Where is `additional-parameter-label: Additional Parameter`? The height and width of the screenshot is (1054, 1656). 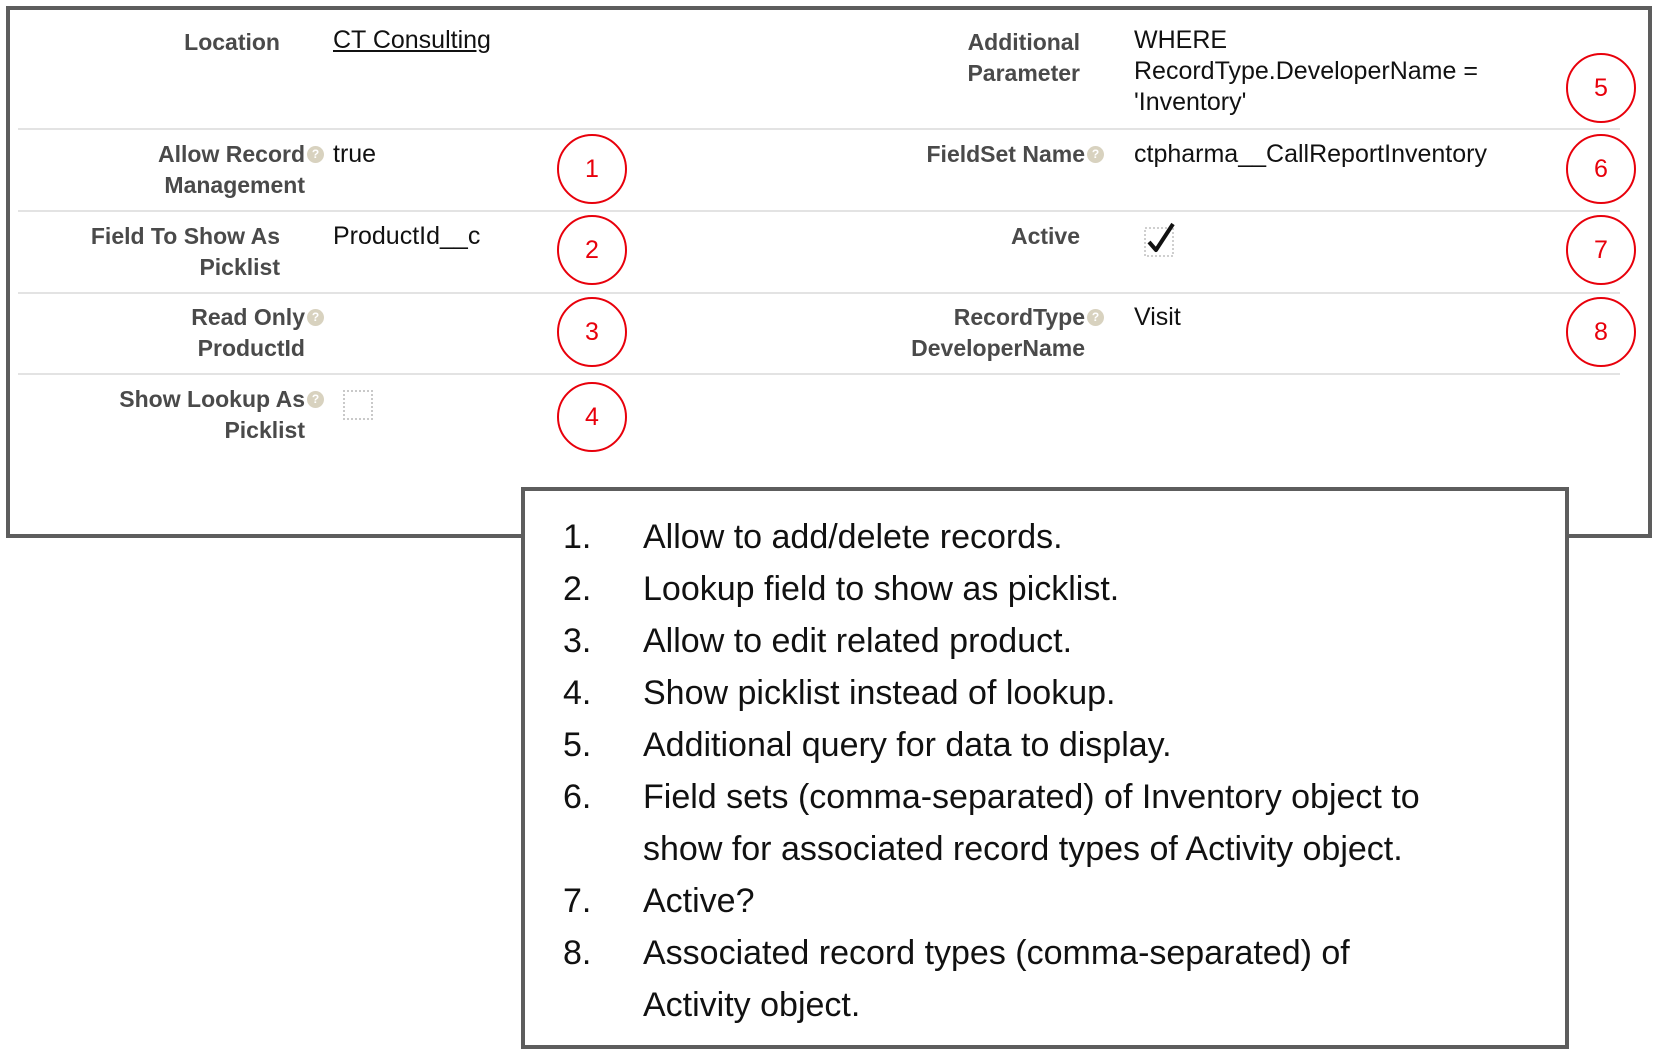
additional-parameter-label: Additional Parameter is located at coordinates (980, 58).